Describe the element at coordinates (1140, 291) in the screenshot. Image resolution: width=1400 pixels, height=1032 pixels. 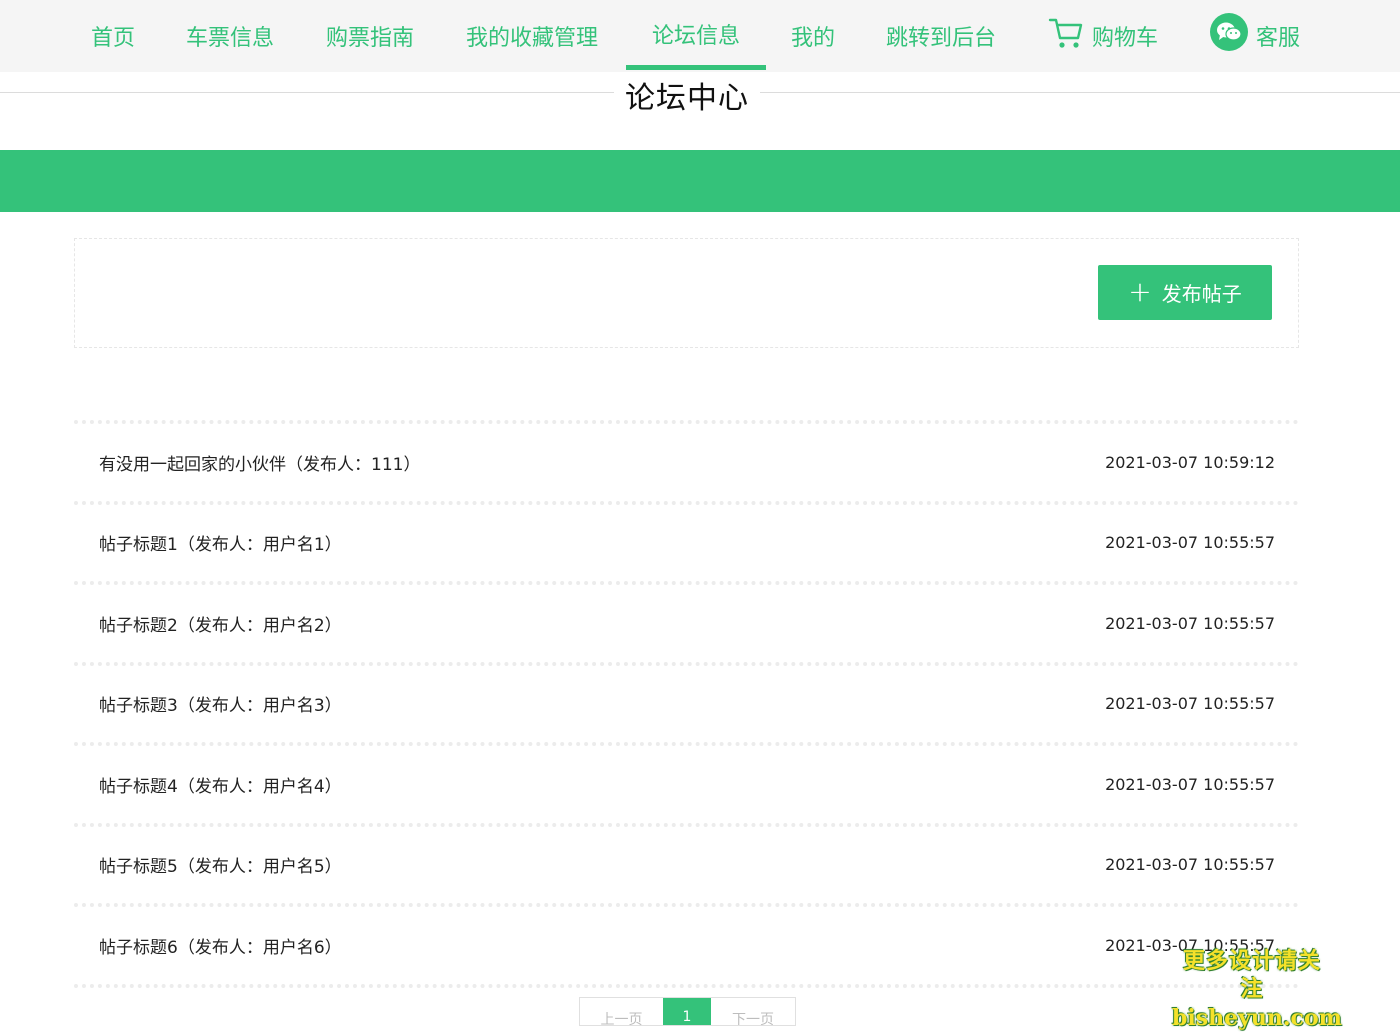
I see `plus-icon: +` at that location.